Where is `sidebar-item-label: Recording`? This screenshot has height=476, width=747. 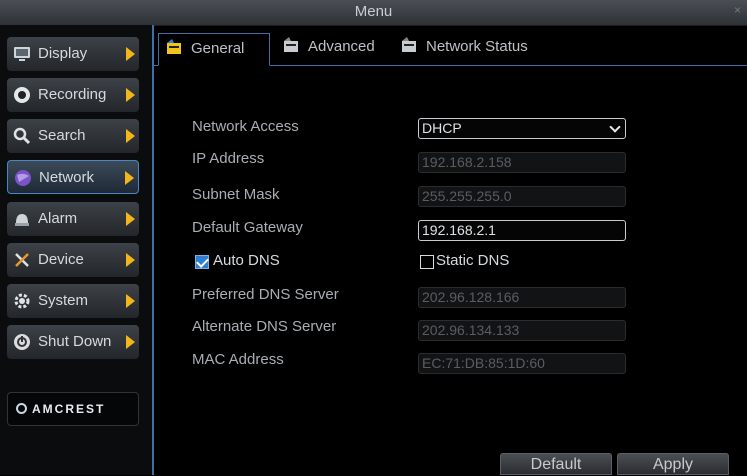
sidebar-item-label: Recording is located at coordinates (72, 94).